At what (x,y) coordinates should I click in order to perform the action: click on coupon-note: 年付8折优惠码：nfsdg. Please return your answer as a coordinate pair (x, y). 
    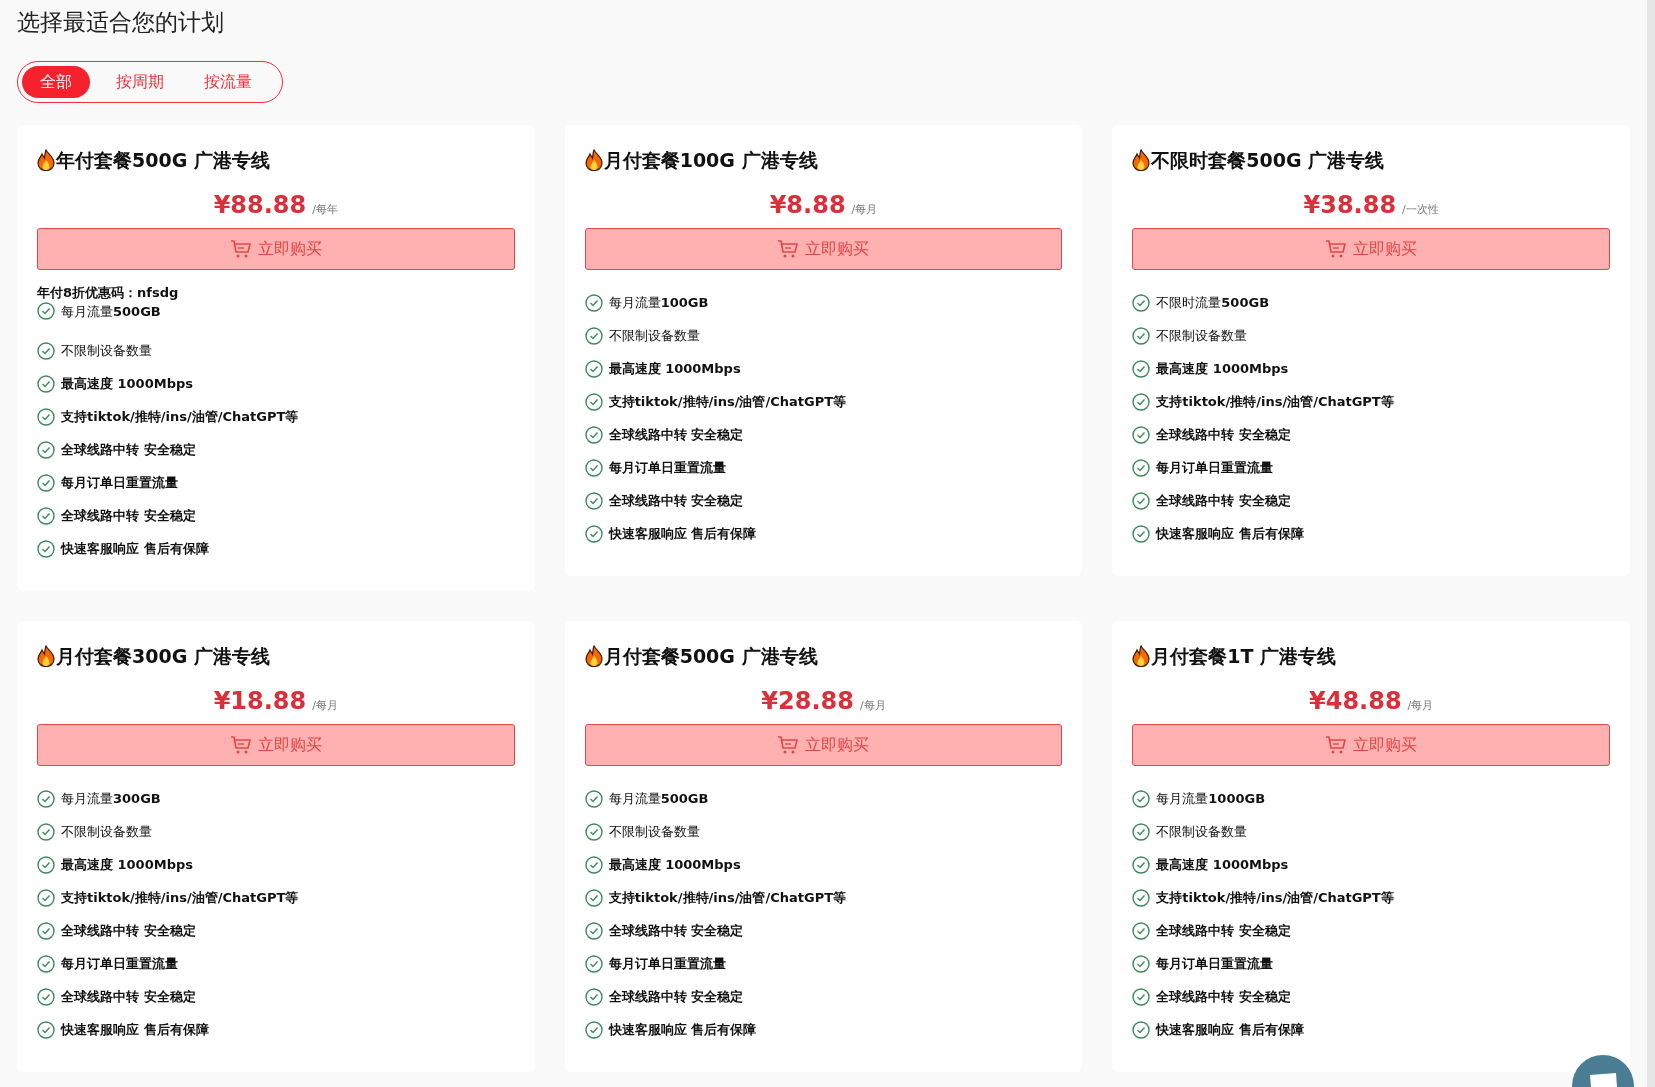
    Looking at the image, I should click on (108, 293).